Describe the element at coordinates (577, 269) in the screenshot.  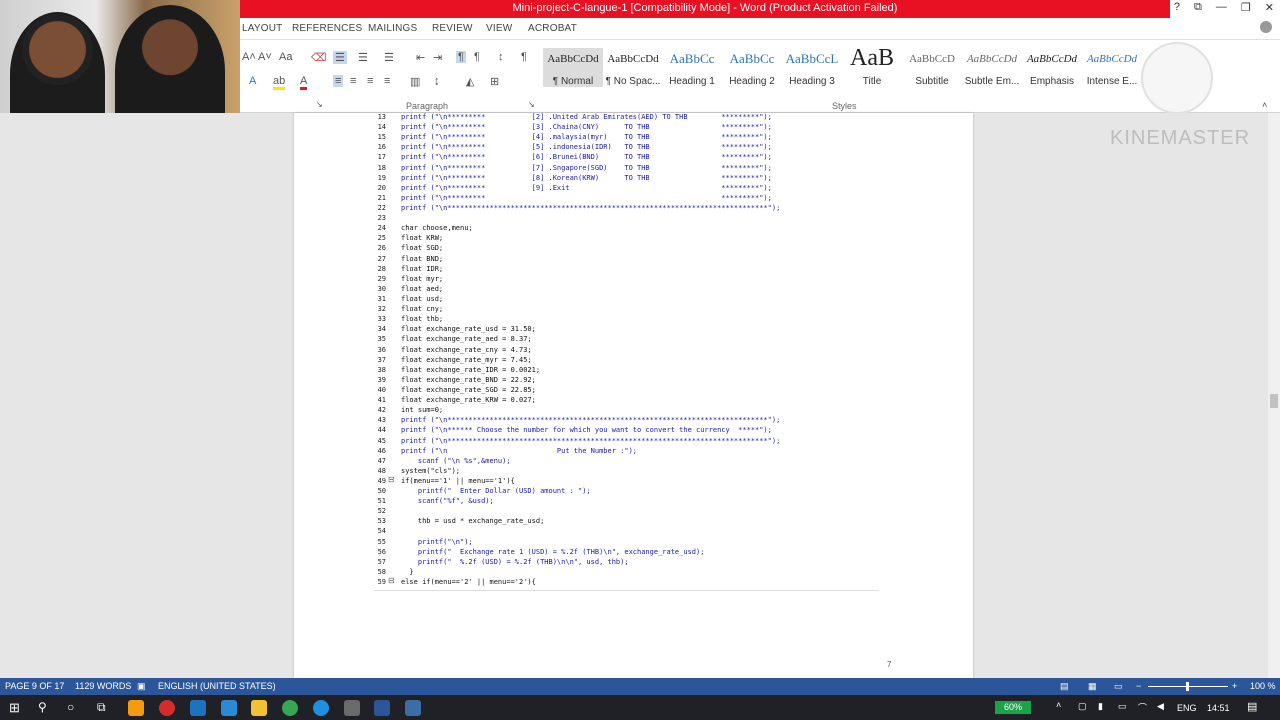
I see `code-line: 28 float IDR;` at that location.